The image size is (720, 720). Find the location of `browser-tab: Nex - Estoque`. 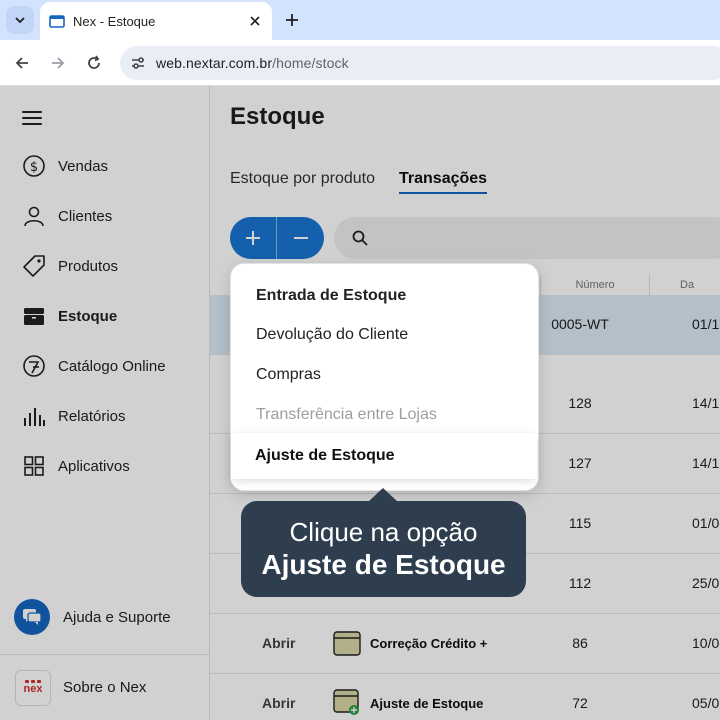

browser-tab: Nex - Estoque is located at coordinates (156, 21).